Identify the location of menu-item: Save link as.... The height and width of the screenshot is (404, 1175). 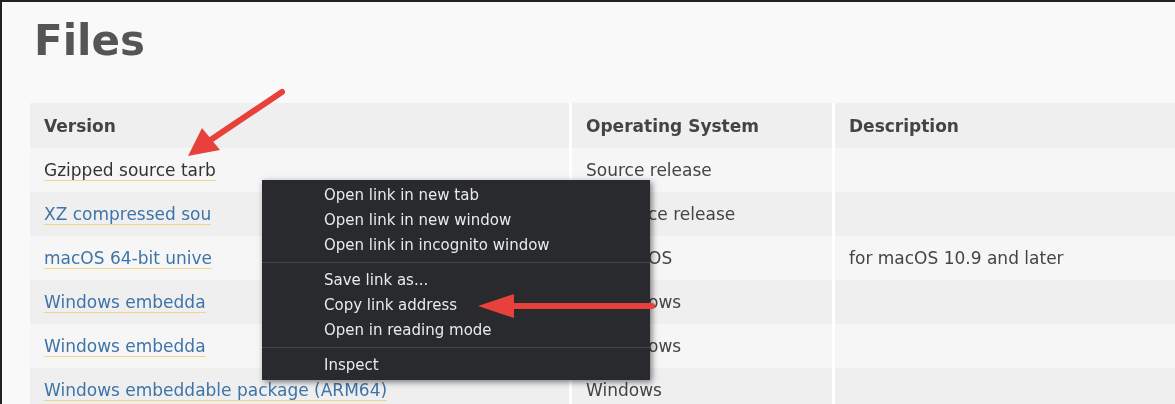
(456, 280).